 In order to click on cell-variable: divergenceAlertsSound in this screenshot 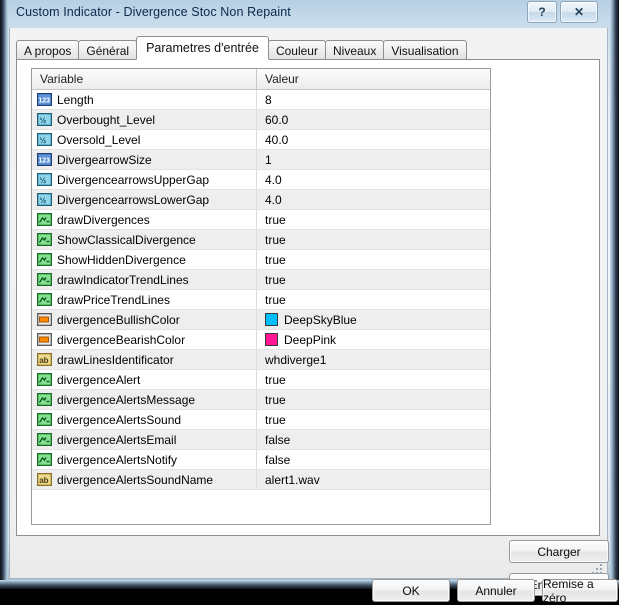, I will do `click(144, 419)`.